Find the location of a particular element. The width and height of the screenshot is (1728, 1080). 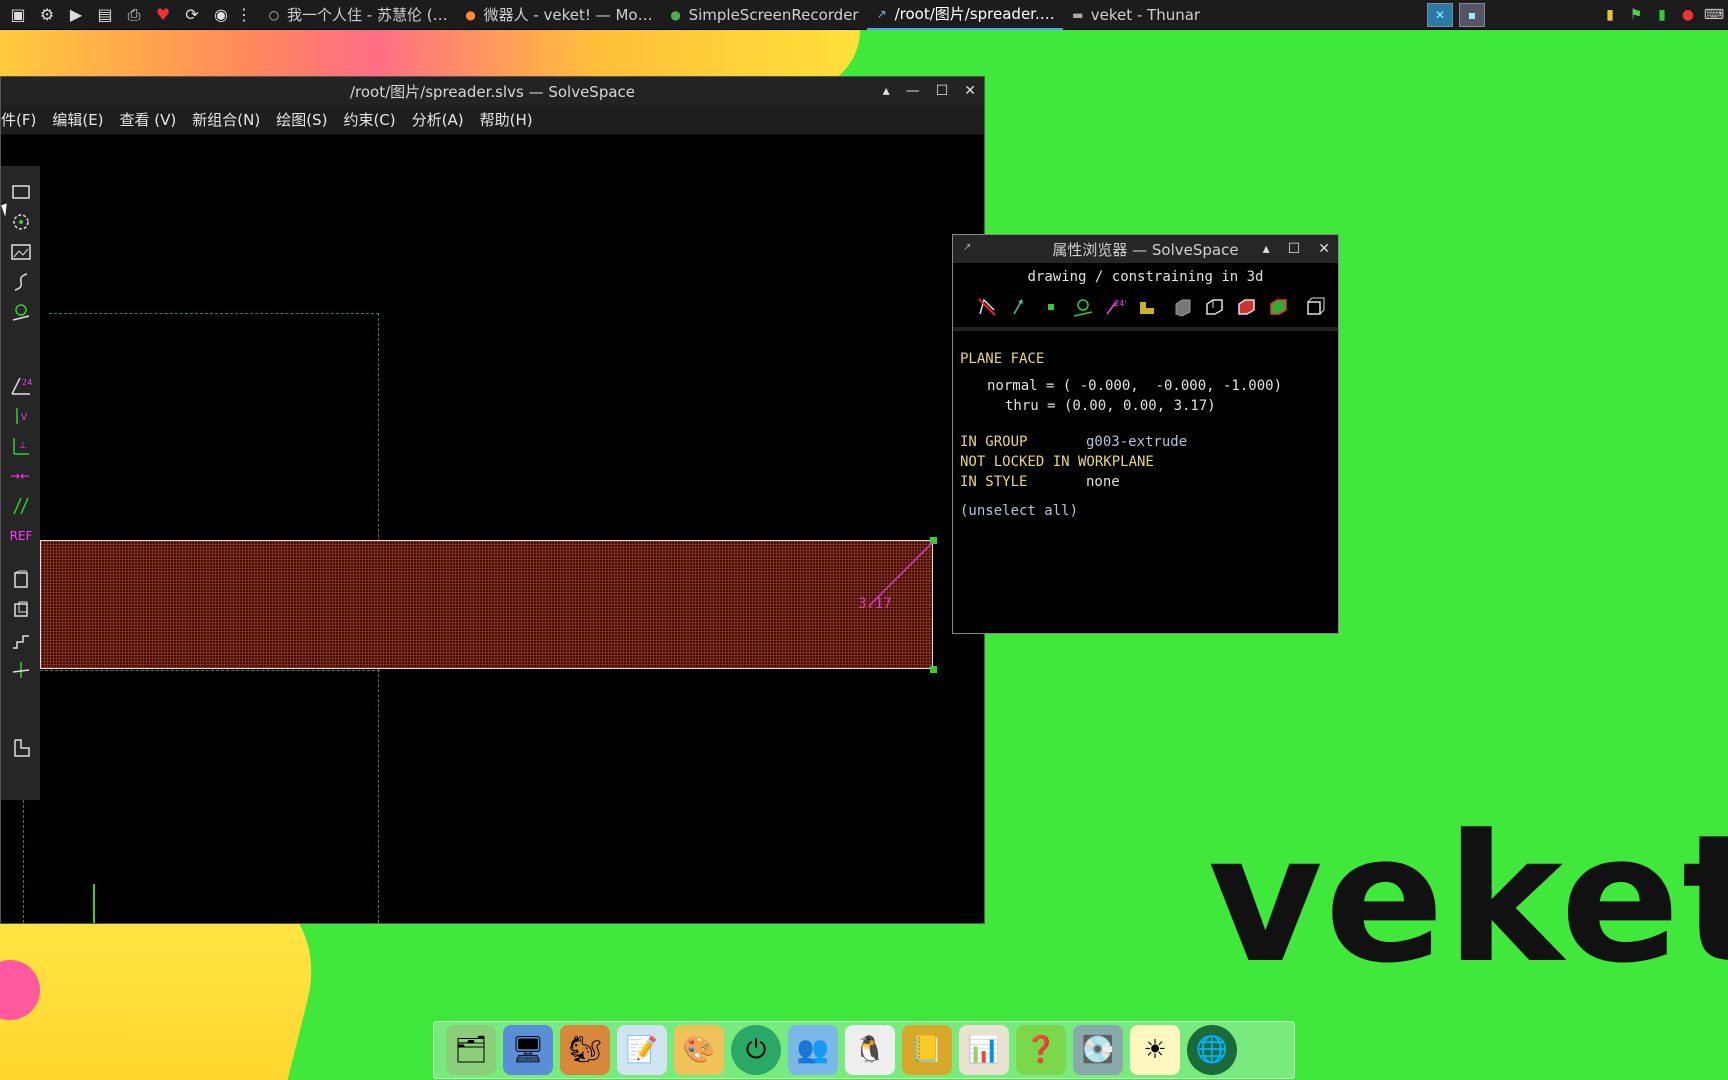

workplane-icon is located at coordinates (21, 670).